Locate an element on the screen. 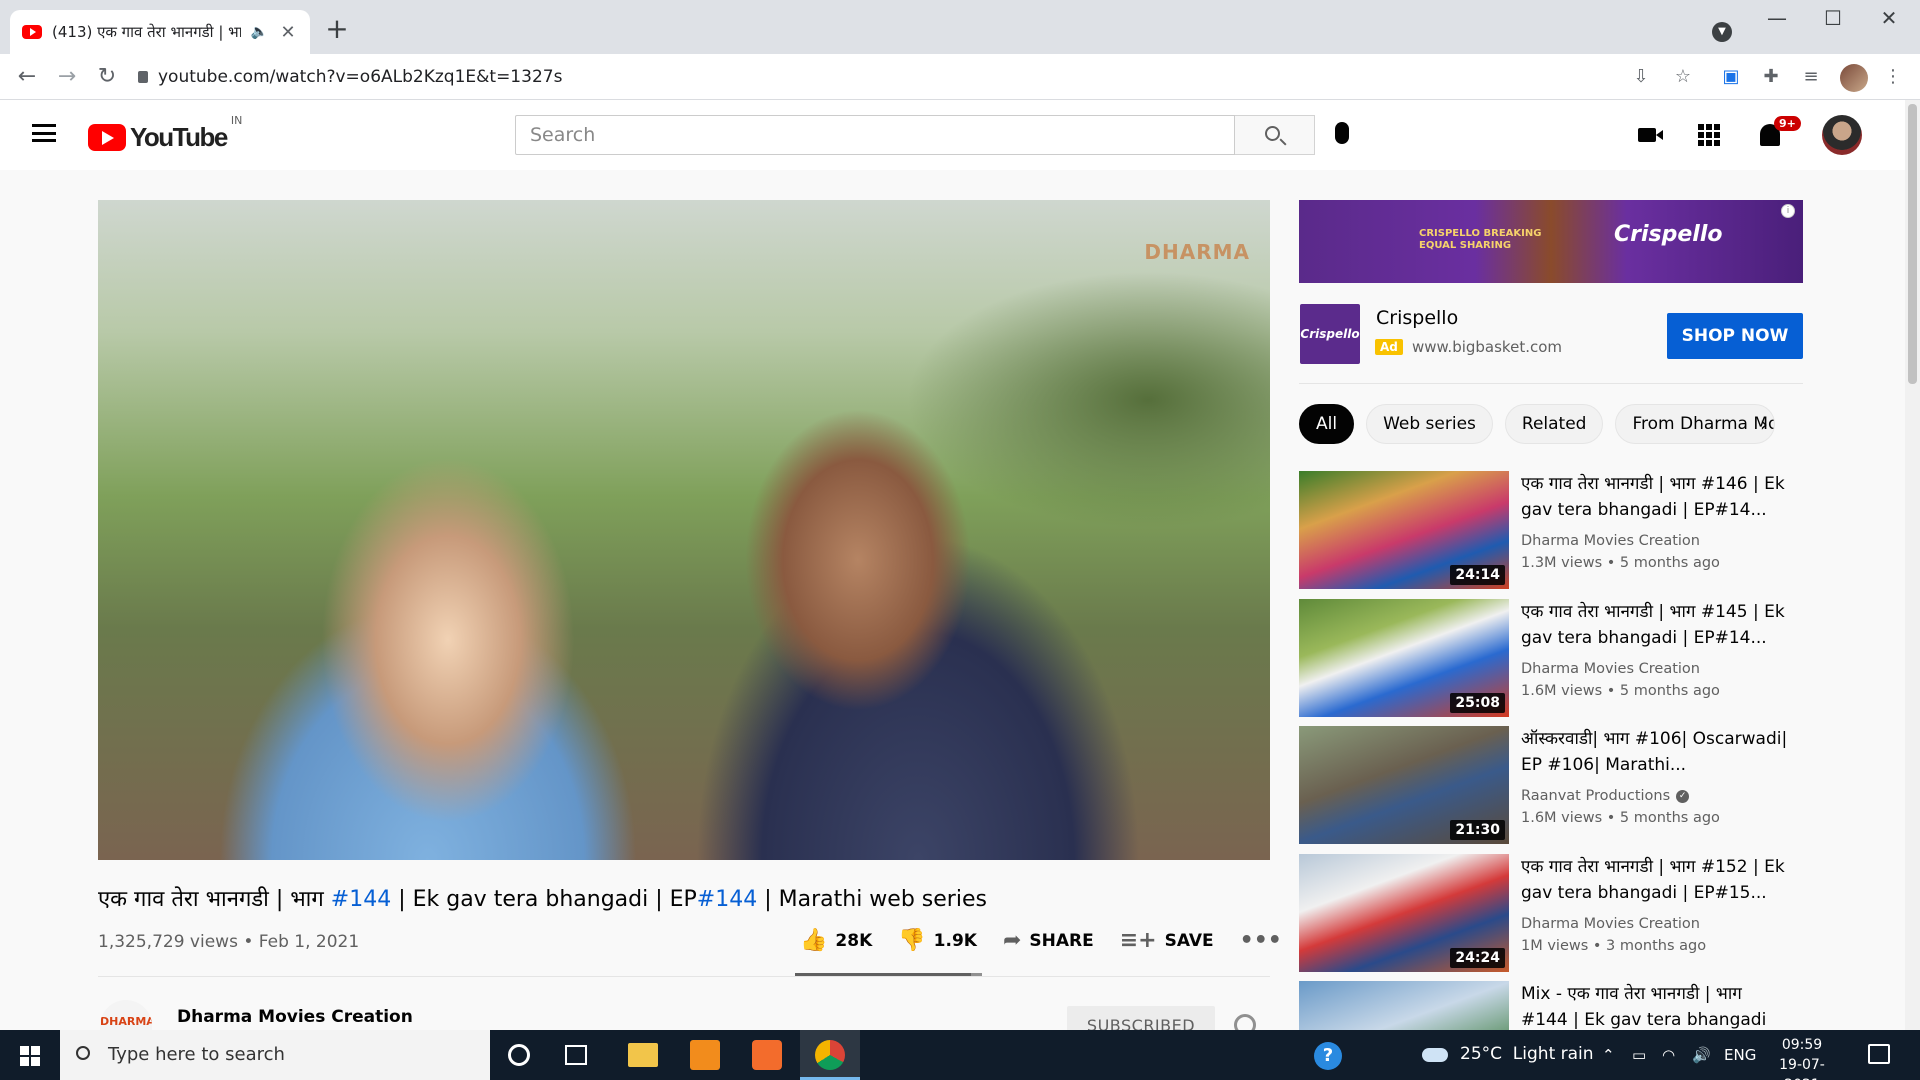  windows-start-icon is located at coordinates (30, 1056).